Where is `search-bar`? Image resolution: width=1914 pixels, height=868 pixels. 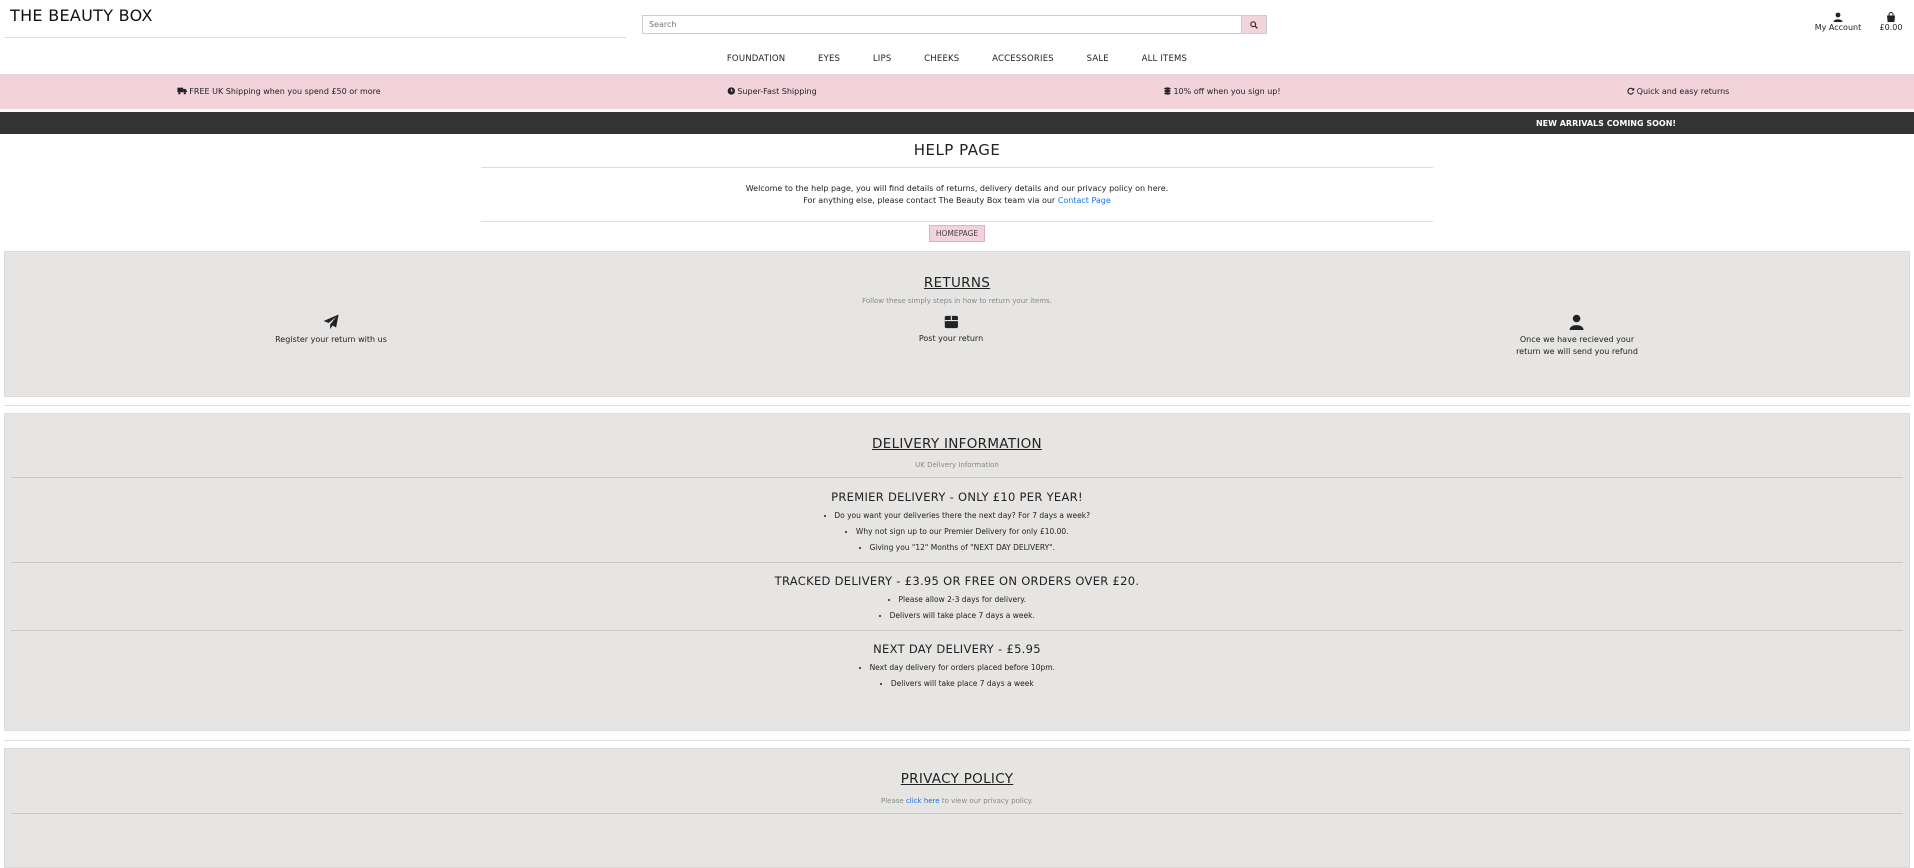 search-bar is located at coordinates (954, 24).